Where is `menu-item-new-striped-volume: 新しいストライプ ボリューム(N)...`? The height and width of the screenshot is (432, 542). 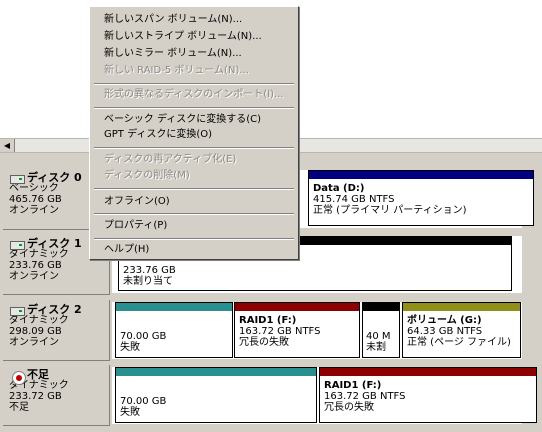
menu-item-new-striped-volume: 新しいストライプ ボリューム(N)... is located at coordinates (183, 37).